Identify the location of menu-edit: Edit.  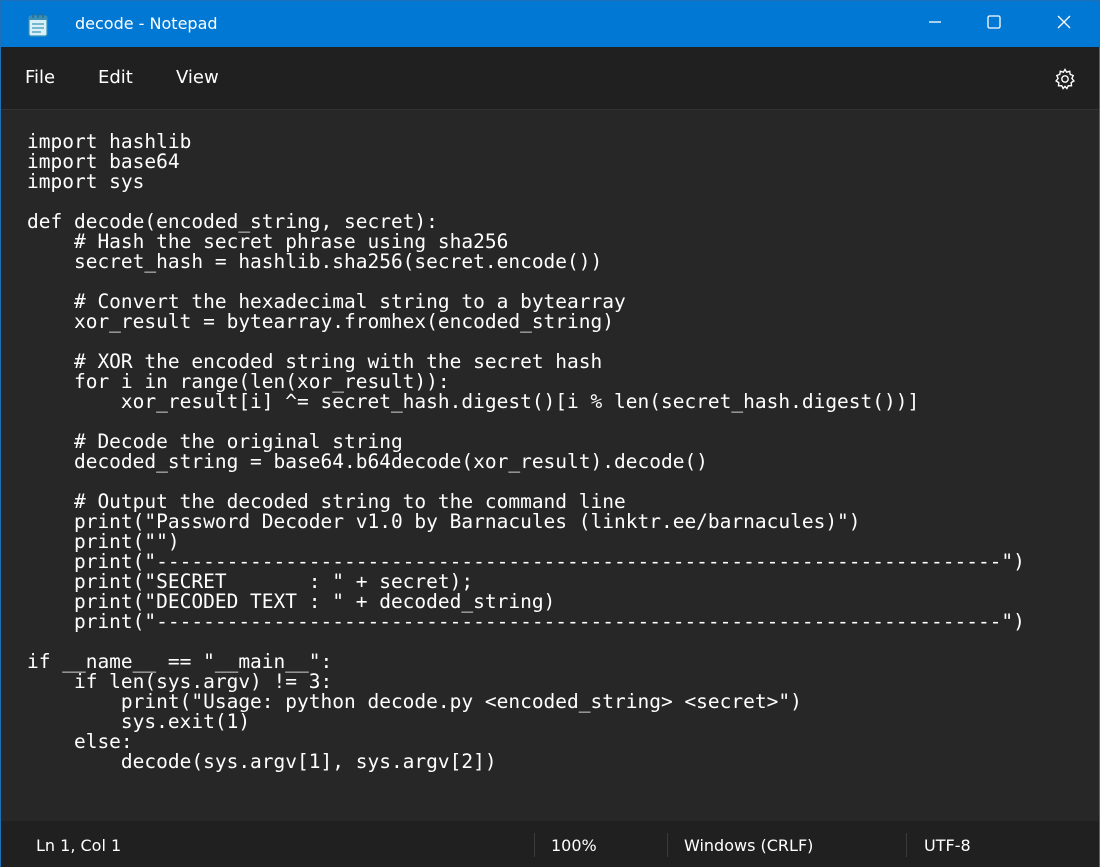
(115, 77).